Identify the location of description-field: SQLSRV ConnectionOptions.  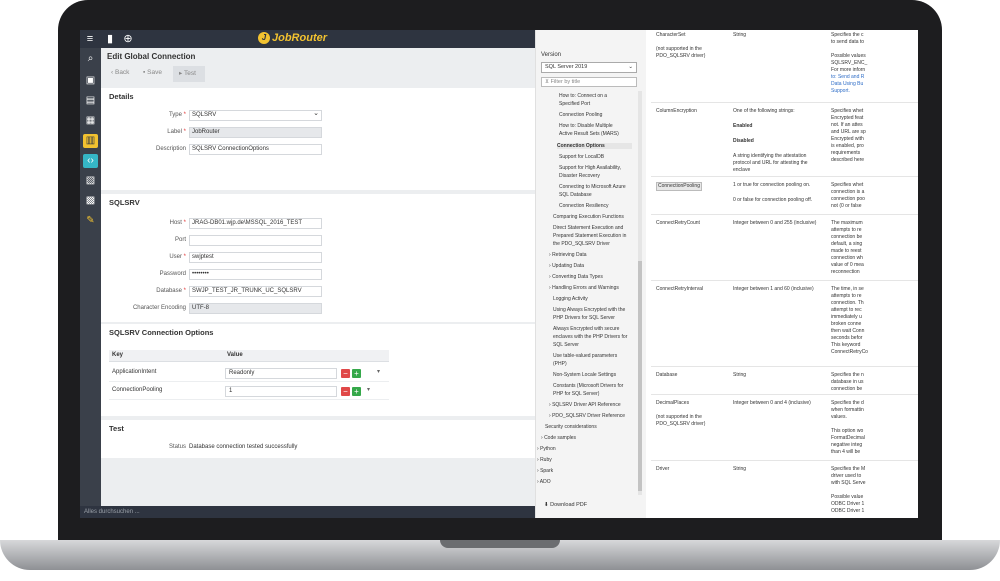
(255, 149).